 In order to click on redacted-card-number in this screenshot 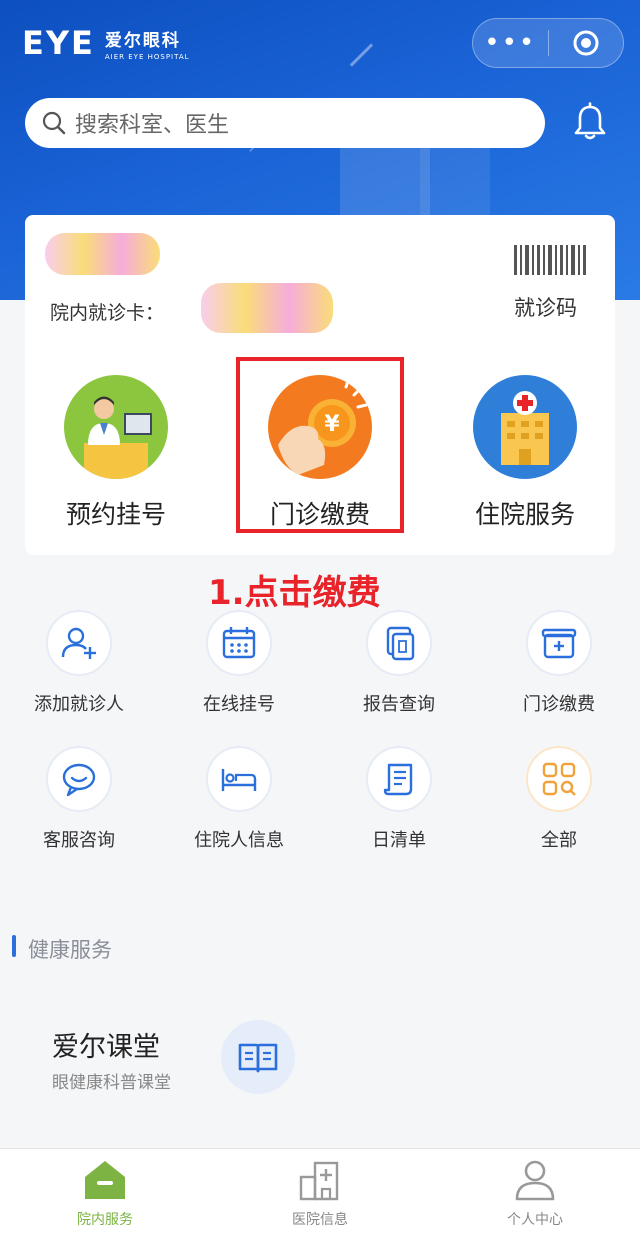, I will do `click(267, 308)`.